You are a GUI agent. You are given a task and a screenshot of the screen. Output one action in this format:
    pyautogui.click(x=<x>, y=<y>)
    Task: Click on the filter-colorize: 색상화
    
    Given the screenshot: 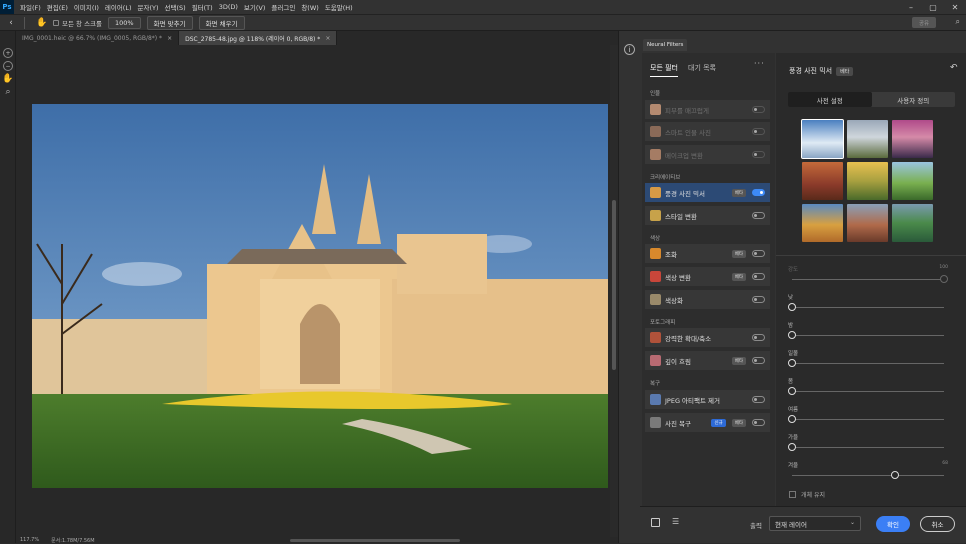 What is the action you would take?
    pyautogui.click(x=707, y=299)
    